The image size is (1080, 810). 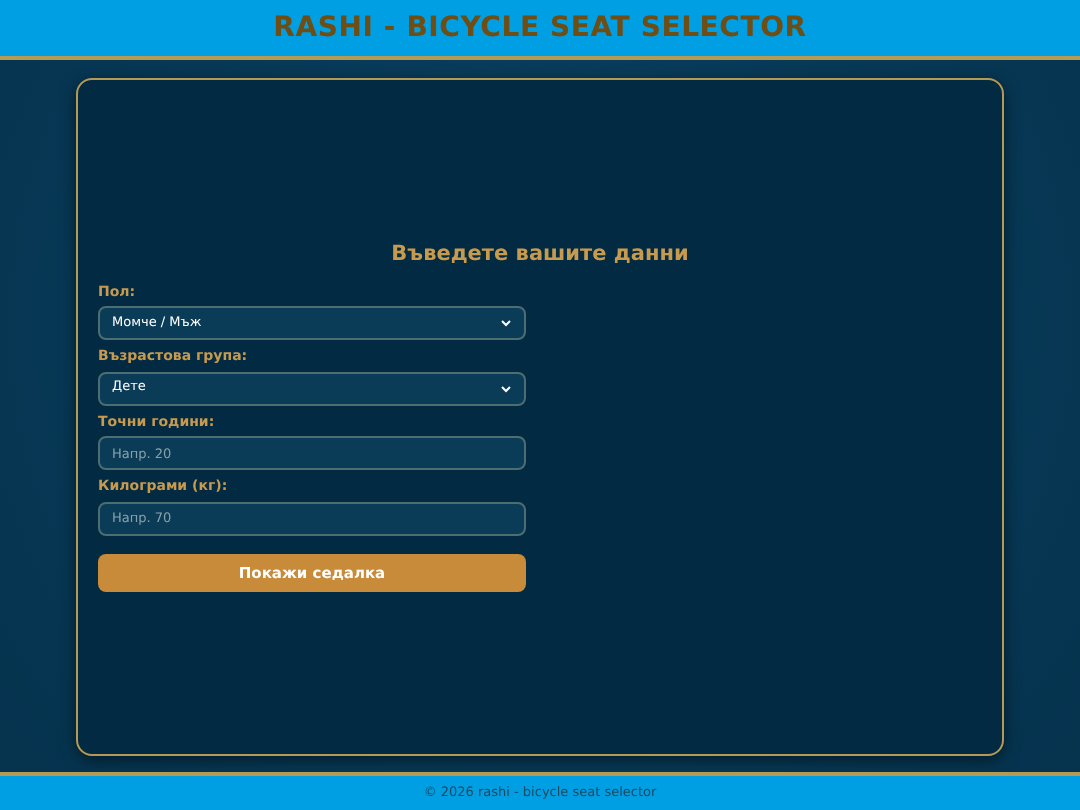 What do you see at coordinates (540, 255) in the screenshot?
I see `form-title: Въведете вашите данни` at bounding box center [540, 255].